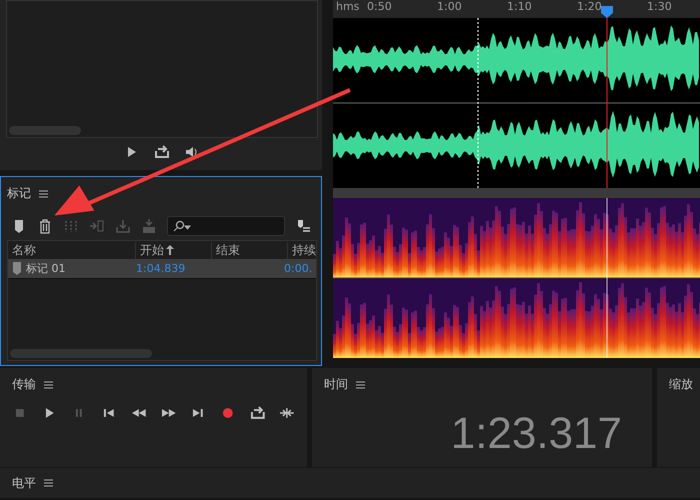 The height and width of the screenshot is (500, 700). I want to click on marker-name: 标记 01, so click(46, 268).